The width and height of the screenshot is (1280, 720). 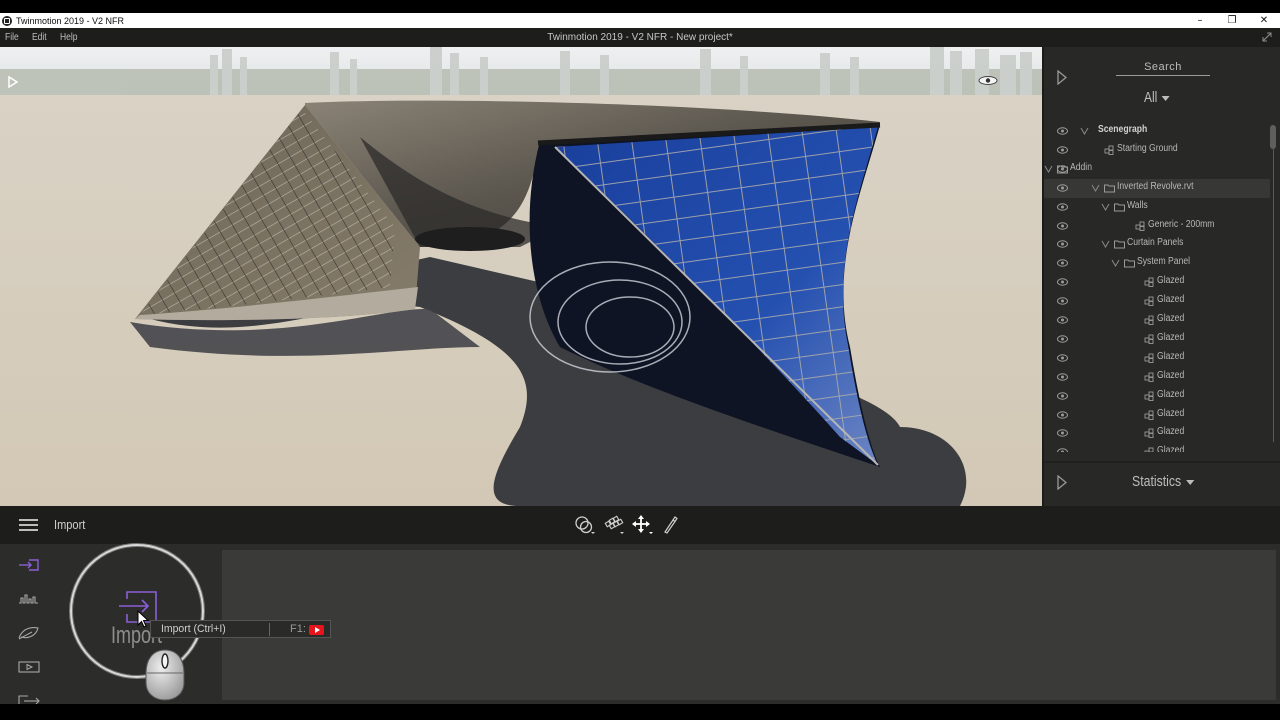 I want to click on eyedropper-icon, so click(x=671, y=525).